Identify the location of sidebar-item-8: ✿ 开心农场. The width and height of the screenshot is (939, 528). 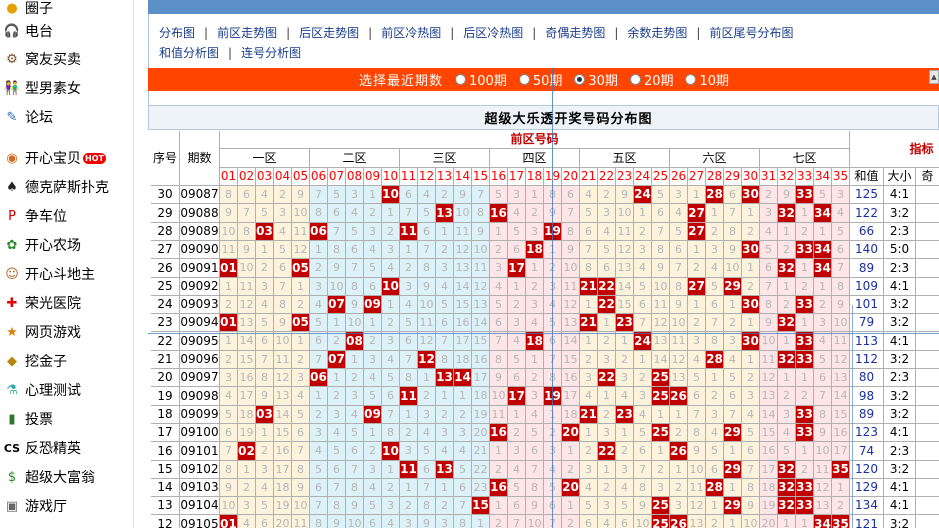
(66, 245).